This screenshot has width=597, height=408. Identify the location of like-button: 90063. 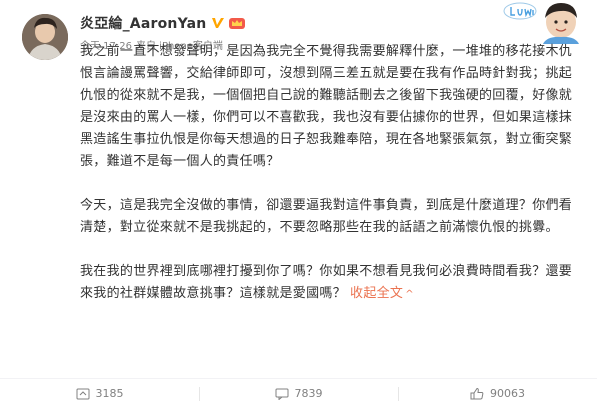
(497, 393).